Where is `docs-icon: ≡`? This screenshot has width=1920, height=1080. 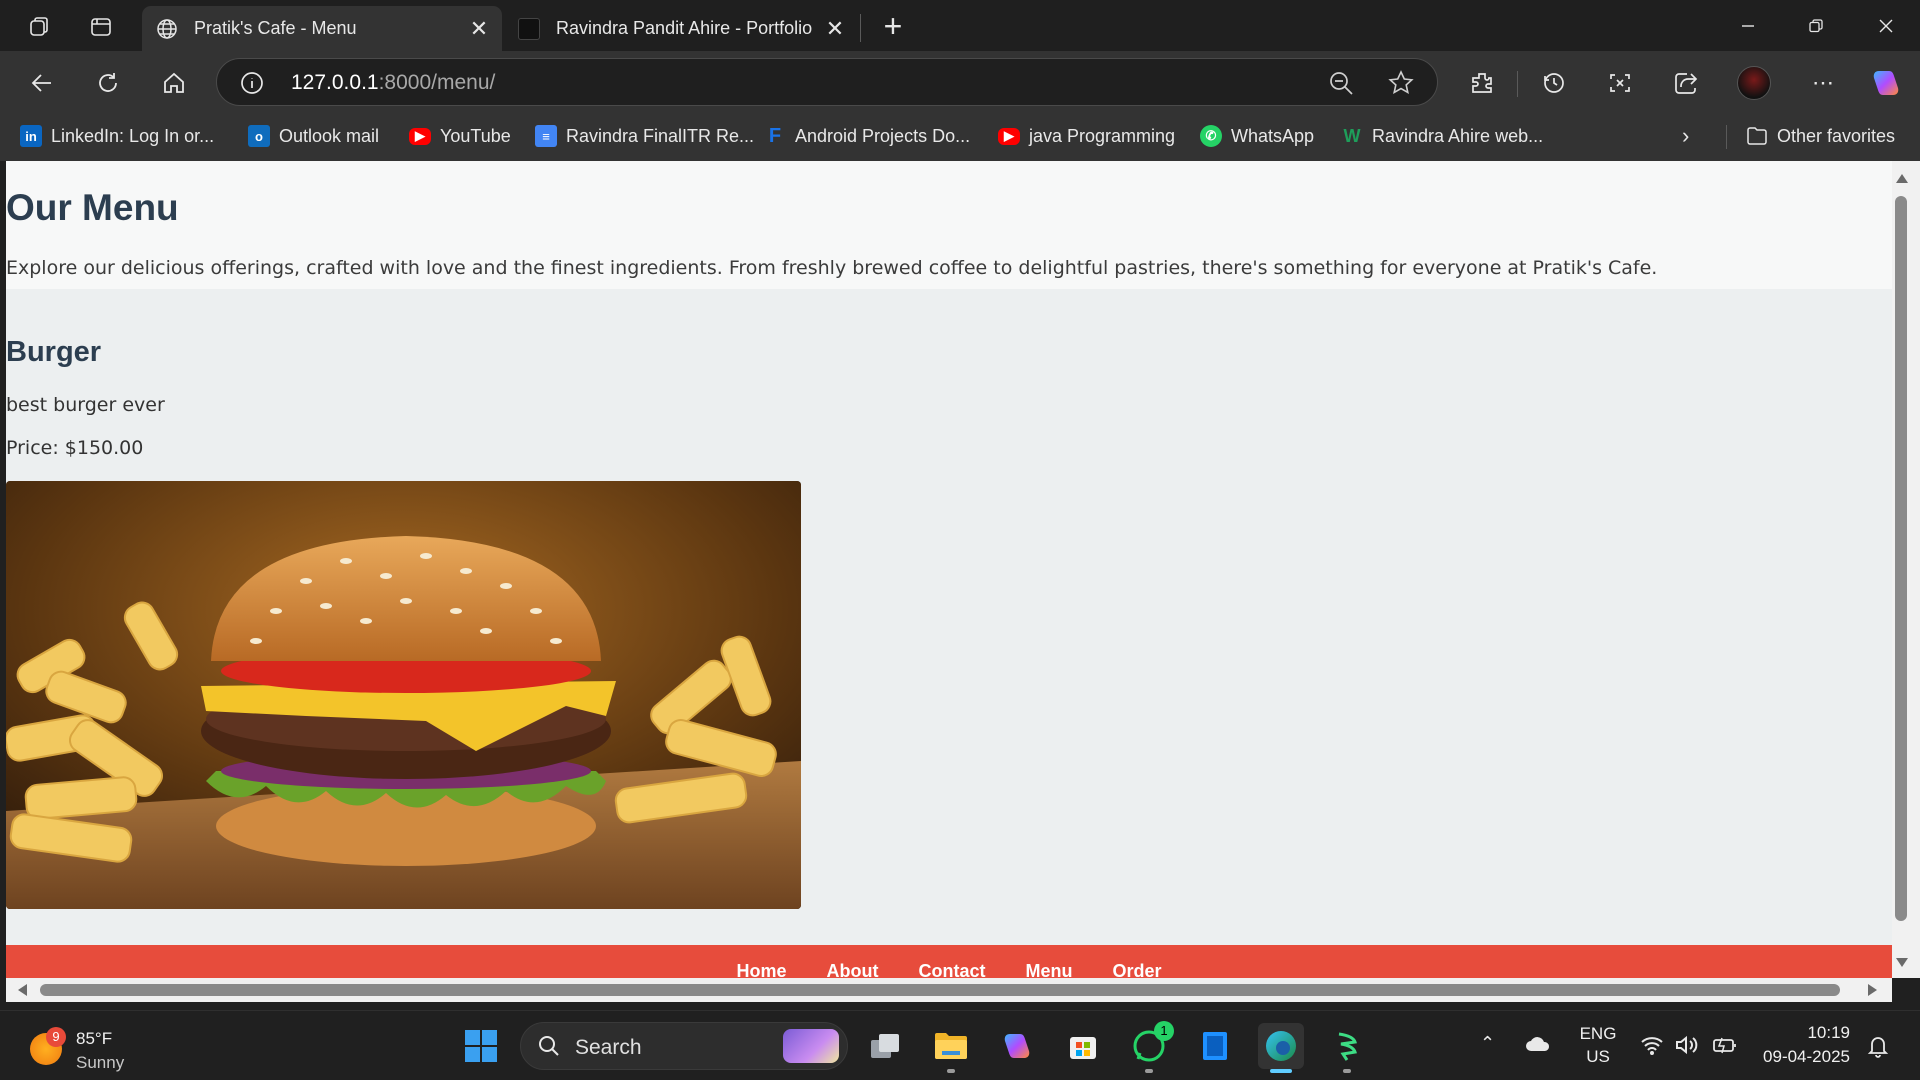
docs-icon: ≡ is located at coordinates (546, 136).